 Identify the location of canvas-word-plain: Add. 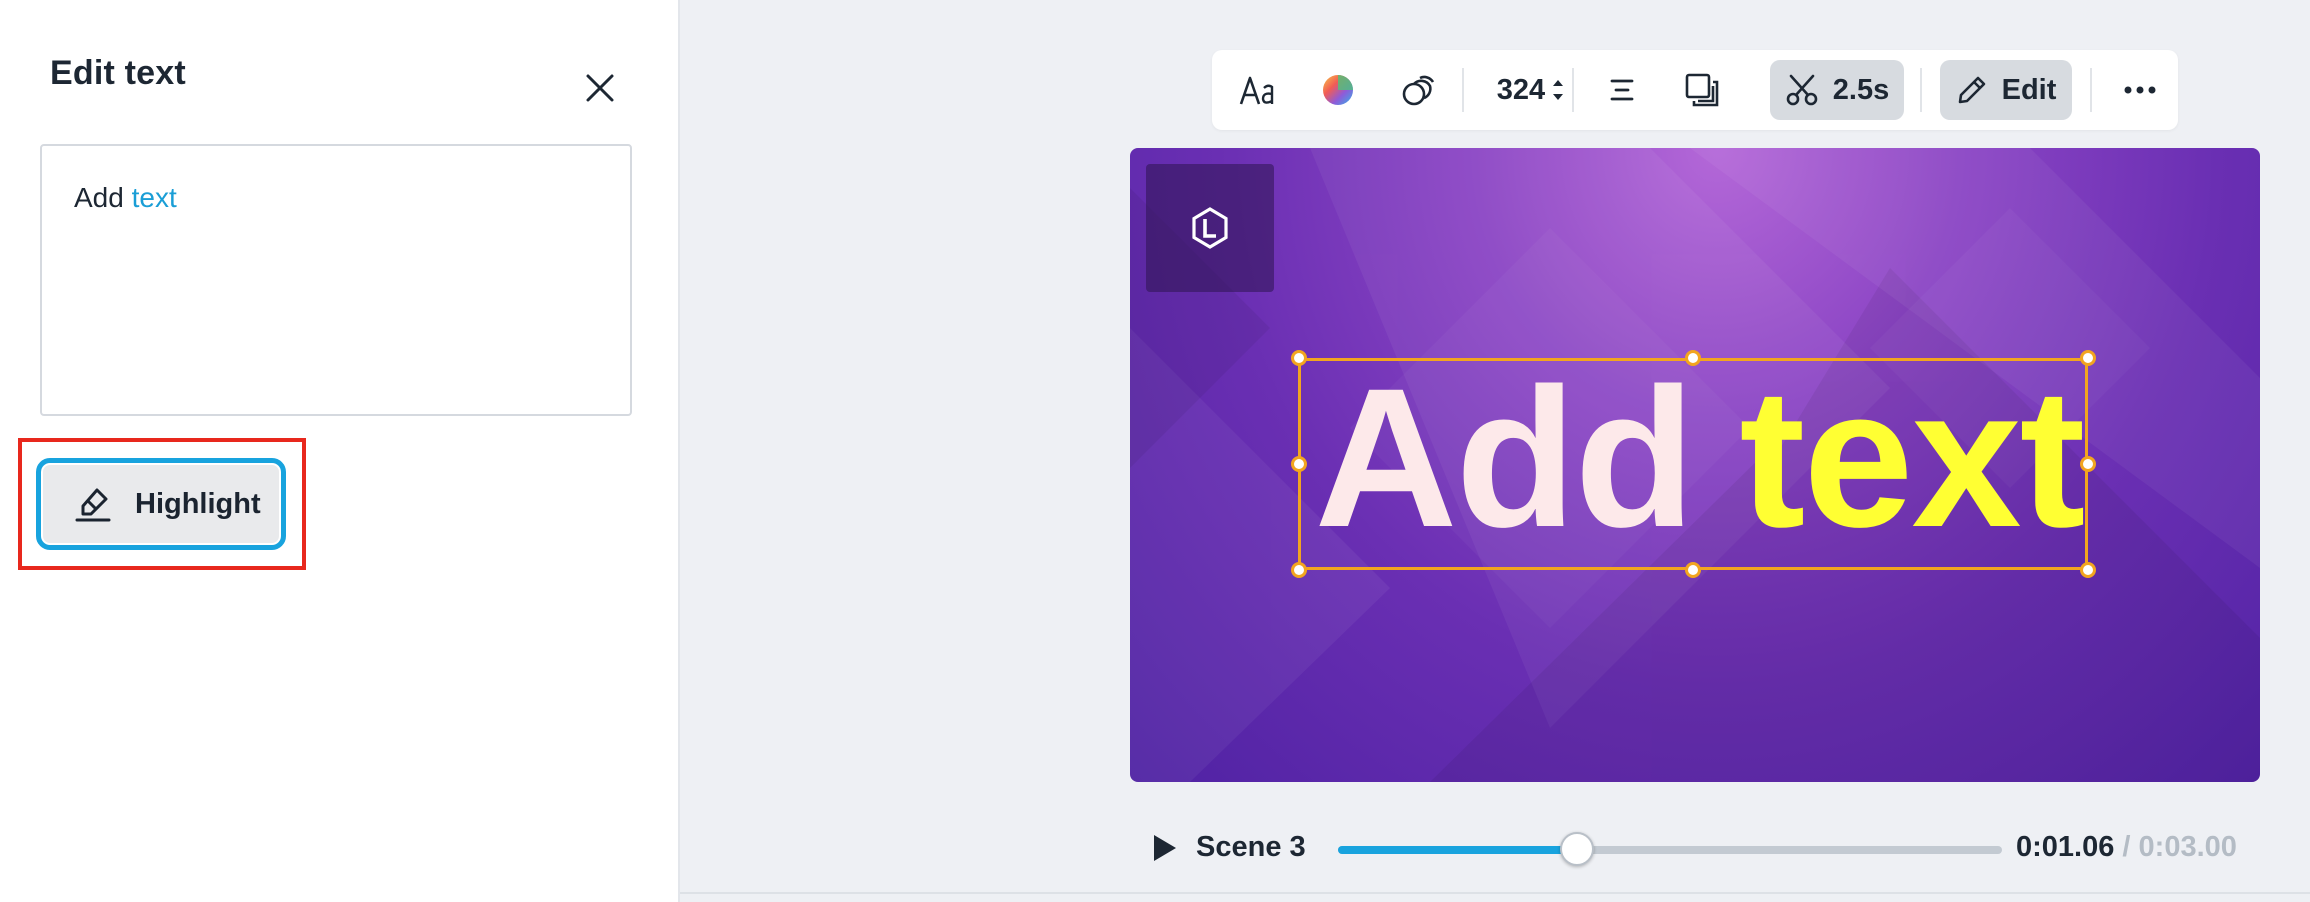
(1505, 457).